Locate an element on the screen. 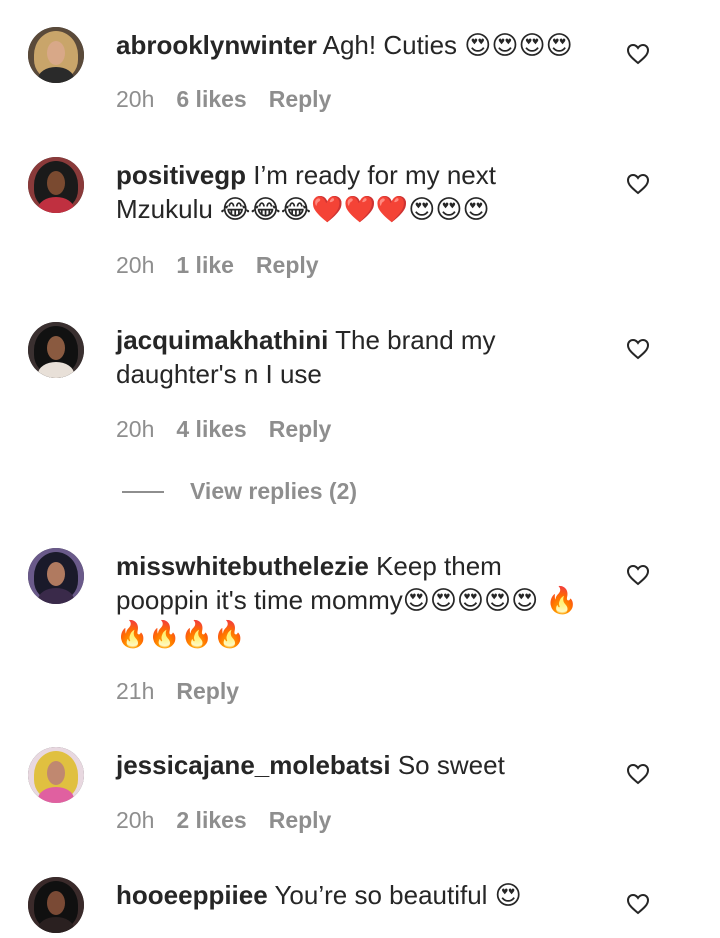 Image resolution: width=720 pixels, height=938 pixels. comment-meta: 21h Reply is located at coordinates (177, 691).